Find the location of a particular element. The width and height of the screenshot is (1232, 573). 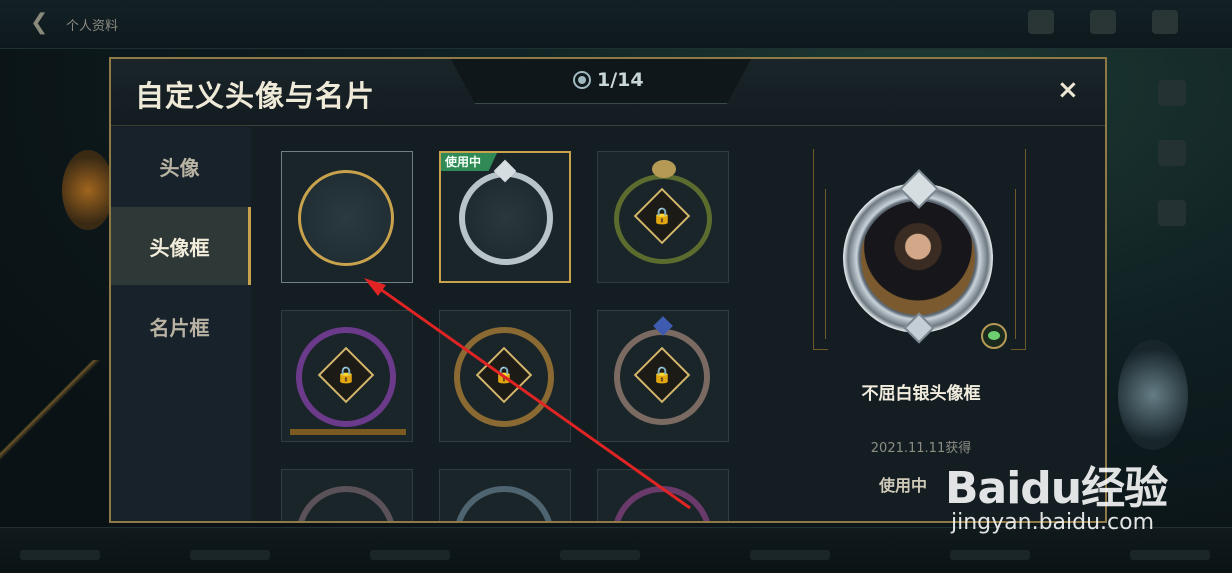

background-top-bar: ❮ 个人资料 is located at coordinates (616, 24).